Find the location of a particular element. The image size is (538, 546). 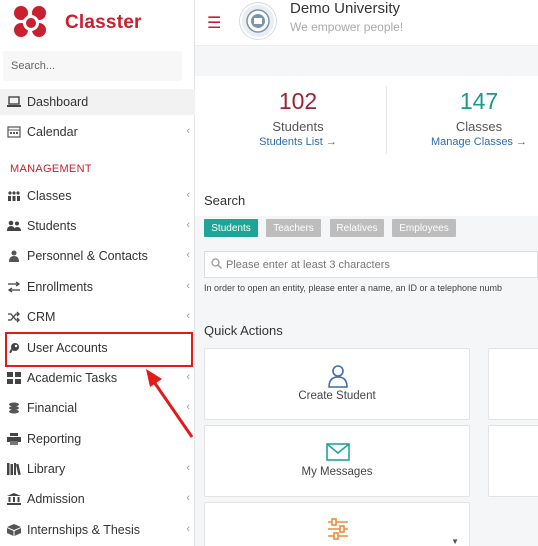

tab-teachers: Teachers is located at coordinates (293, 228).